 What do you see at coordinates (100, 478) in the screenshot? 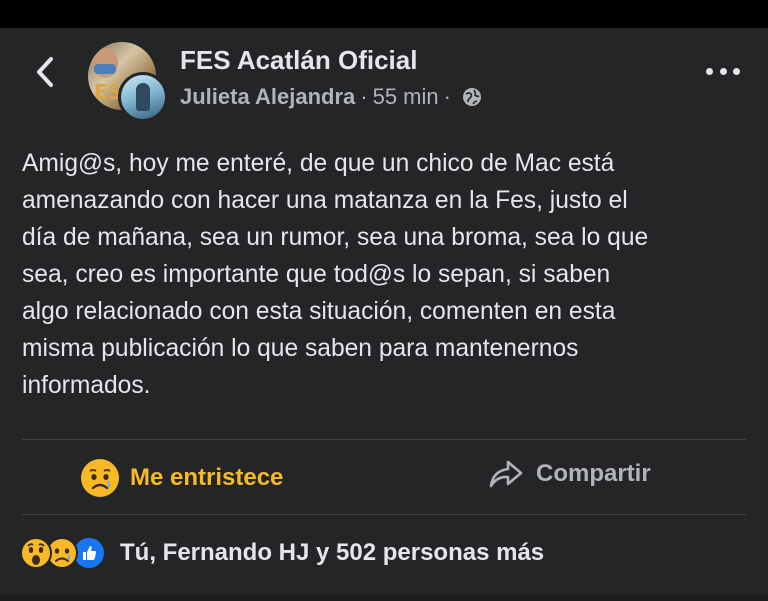
I see `sad-emoji-icon` at bounding box center [100, 478].